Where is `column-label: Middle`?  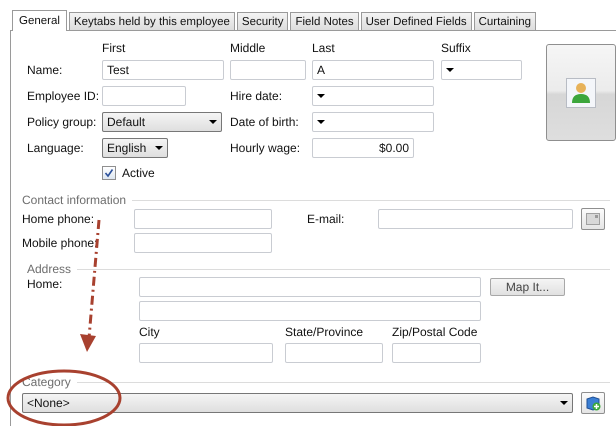 column-label: Middle is located at coordinates (248, 48).